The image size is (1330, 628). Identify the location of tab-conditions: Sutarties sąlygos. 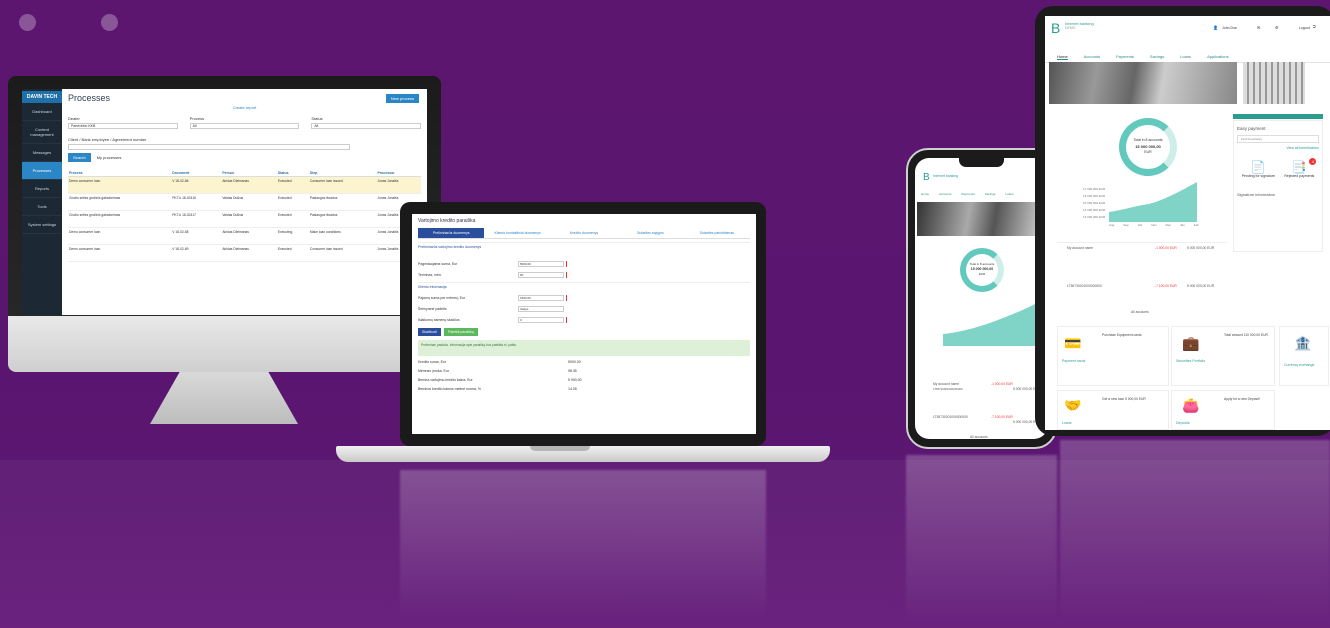
(650, 233).